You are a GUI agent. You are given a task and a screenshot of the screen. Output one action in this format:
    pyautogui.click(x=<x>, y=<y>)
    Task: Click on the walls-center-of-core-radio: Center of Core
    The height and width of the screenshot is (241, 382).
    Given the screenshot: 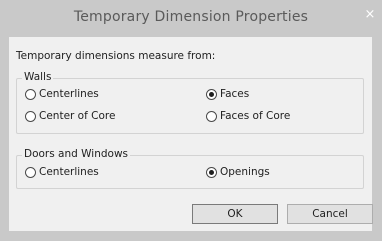 What is the action you would take?
    pyautogui.click(x=70, y=116)
    